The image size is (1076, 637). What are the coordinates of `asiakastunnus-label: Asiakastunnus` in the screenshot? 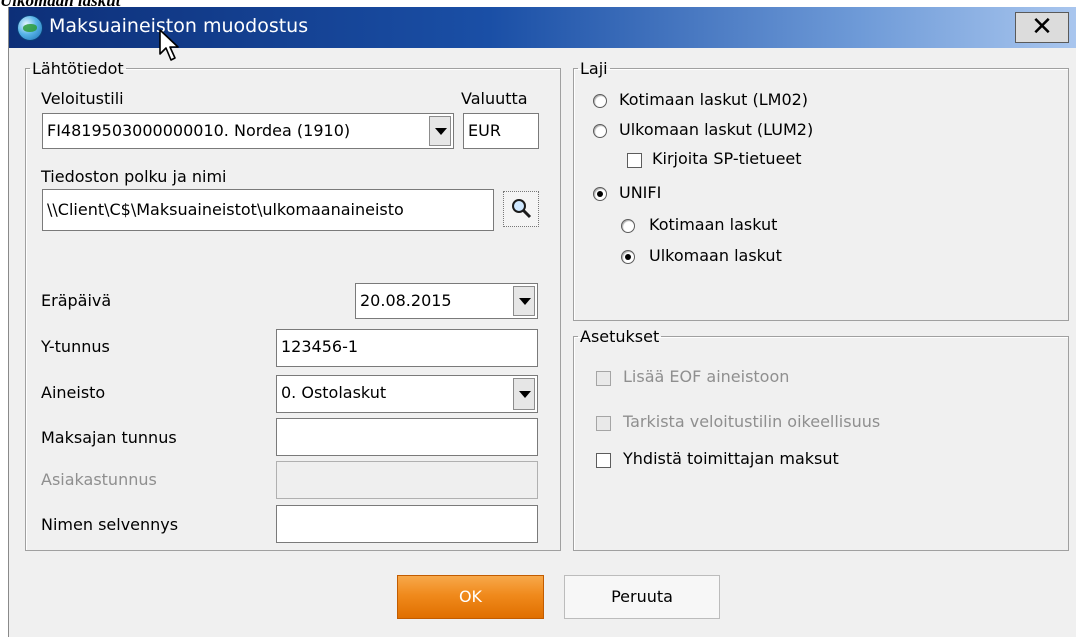 It's located at (99, 479).